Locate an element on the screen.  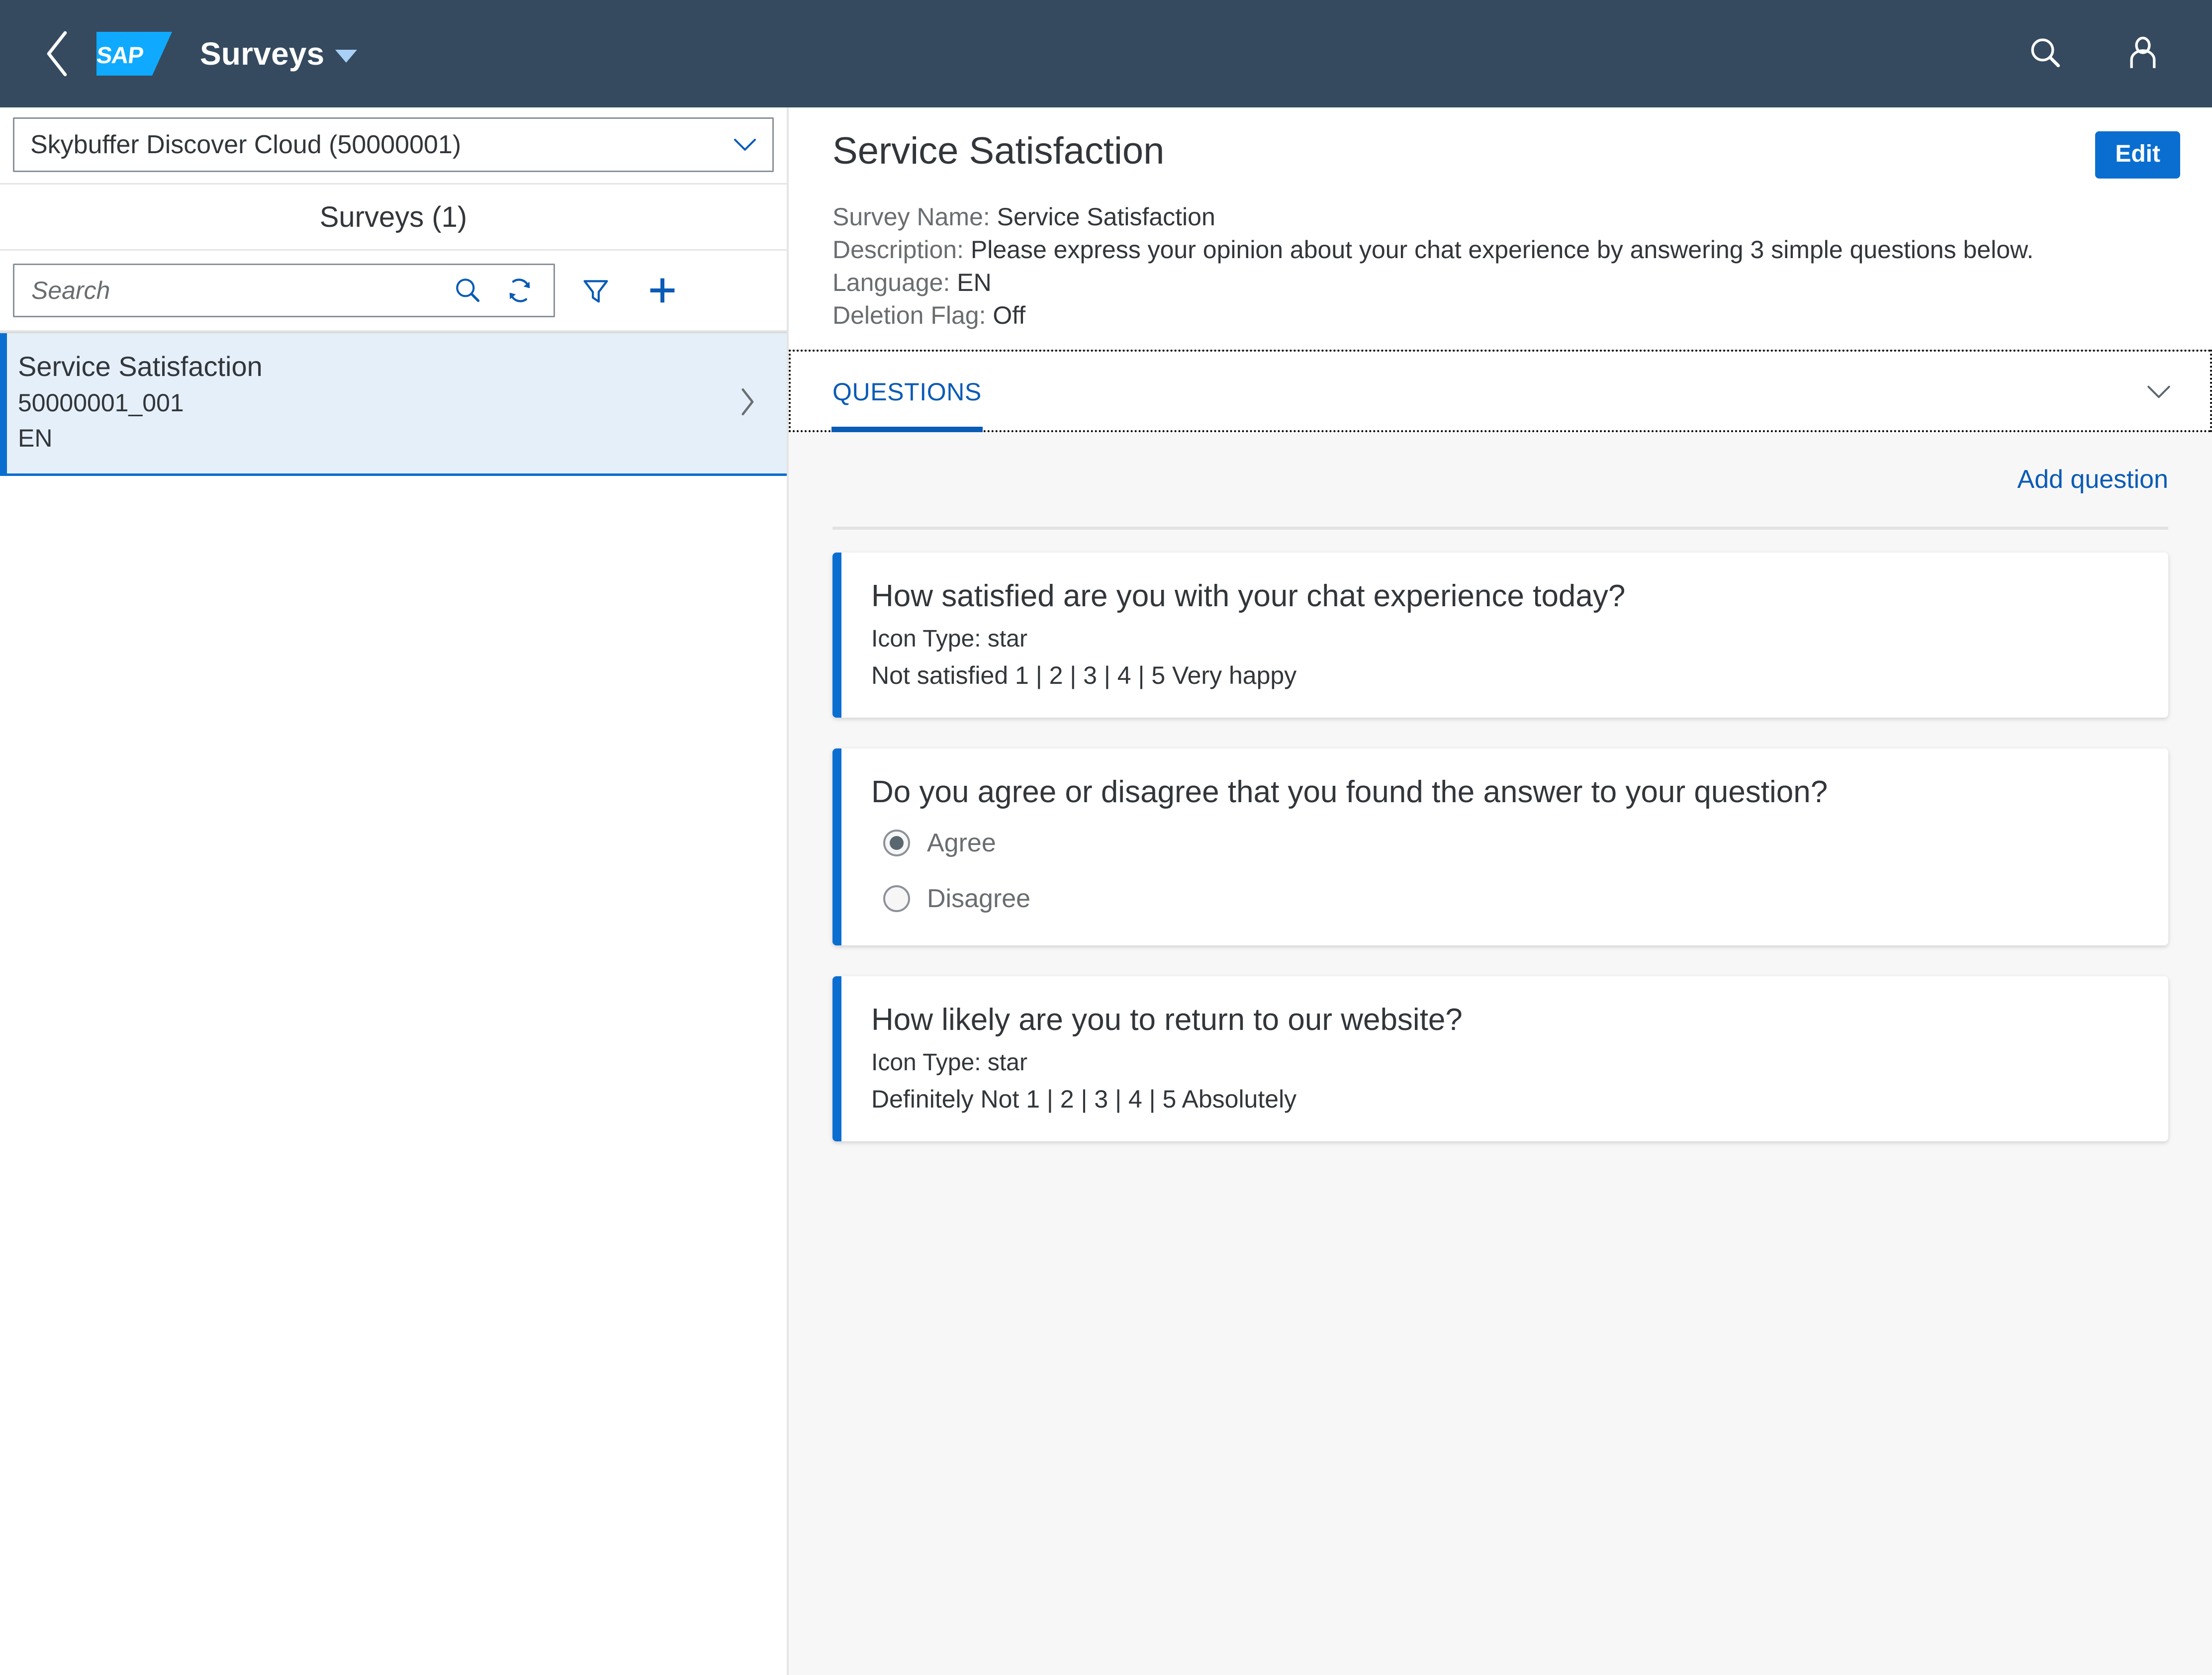
shell-bar-left: SAP Surveys is located at coordinates (193, 54).